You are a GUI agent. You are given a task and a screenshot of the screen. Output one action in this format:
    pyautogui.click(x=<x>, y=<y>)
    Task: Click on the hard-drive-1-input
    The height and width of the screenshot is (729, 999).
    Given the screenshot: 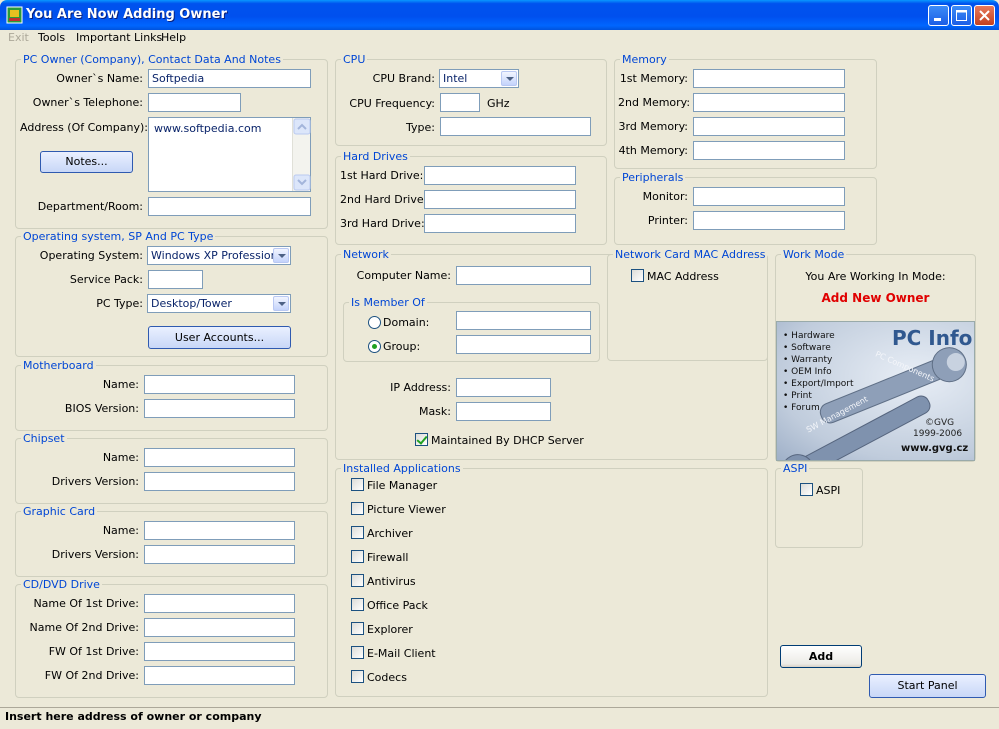 What is the action you would take?
    pyautogui.click(x=500, y=175)
    